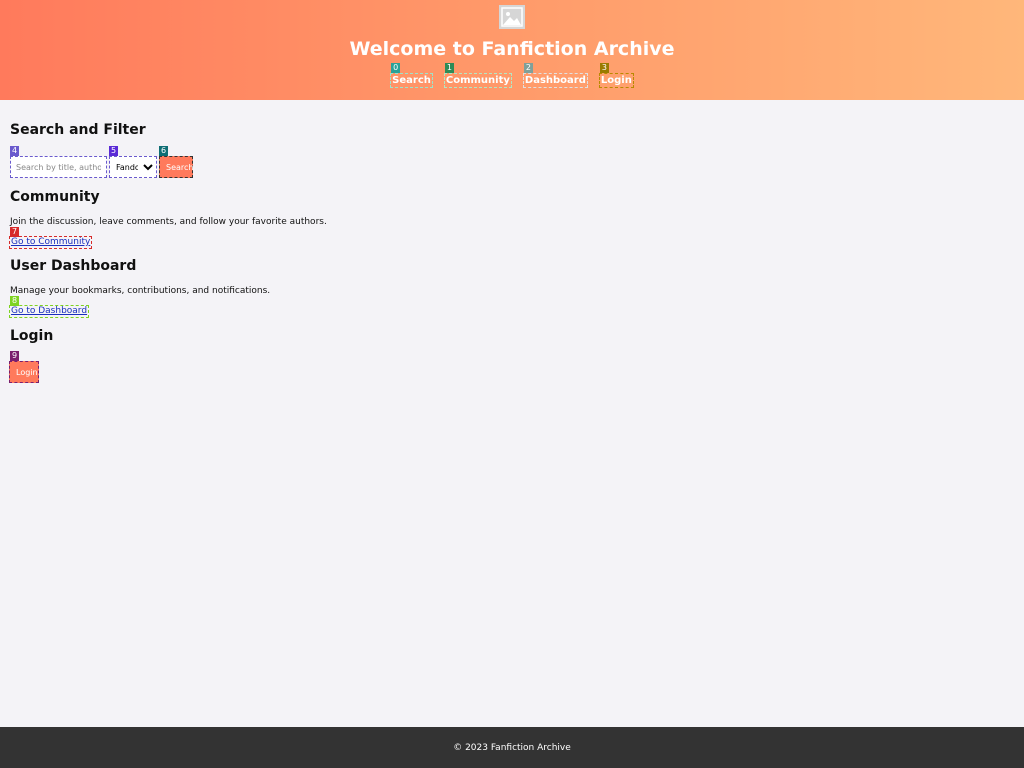  I want to click on element-index-badge: 5, so click(114, 151).